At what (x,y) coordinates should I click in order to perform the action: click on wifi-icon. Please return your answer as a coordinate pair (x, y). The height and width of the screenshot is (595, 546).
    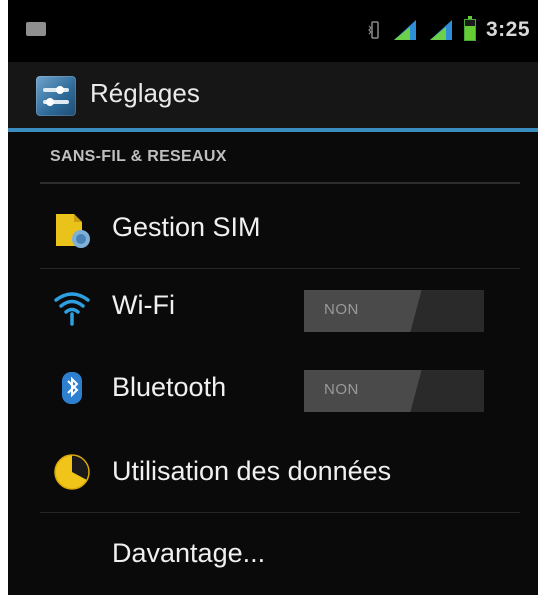
    Looking at the image, I should click on (72, 309).